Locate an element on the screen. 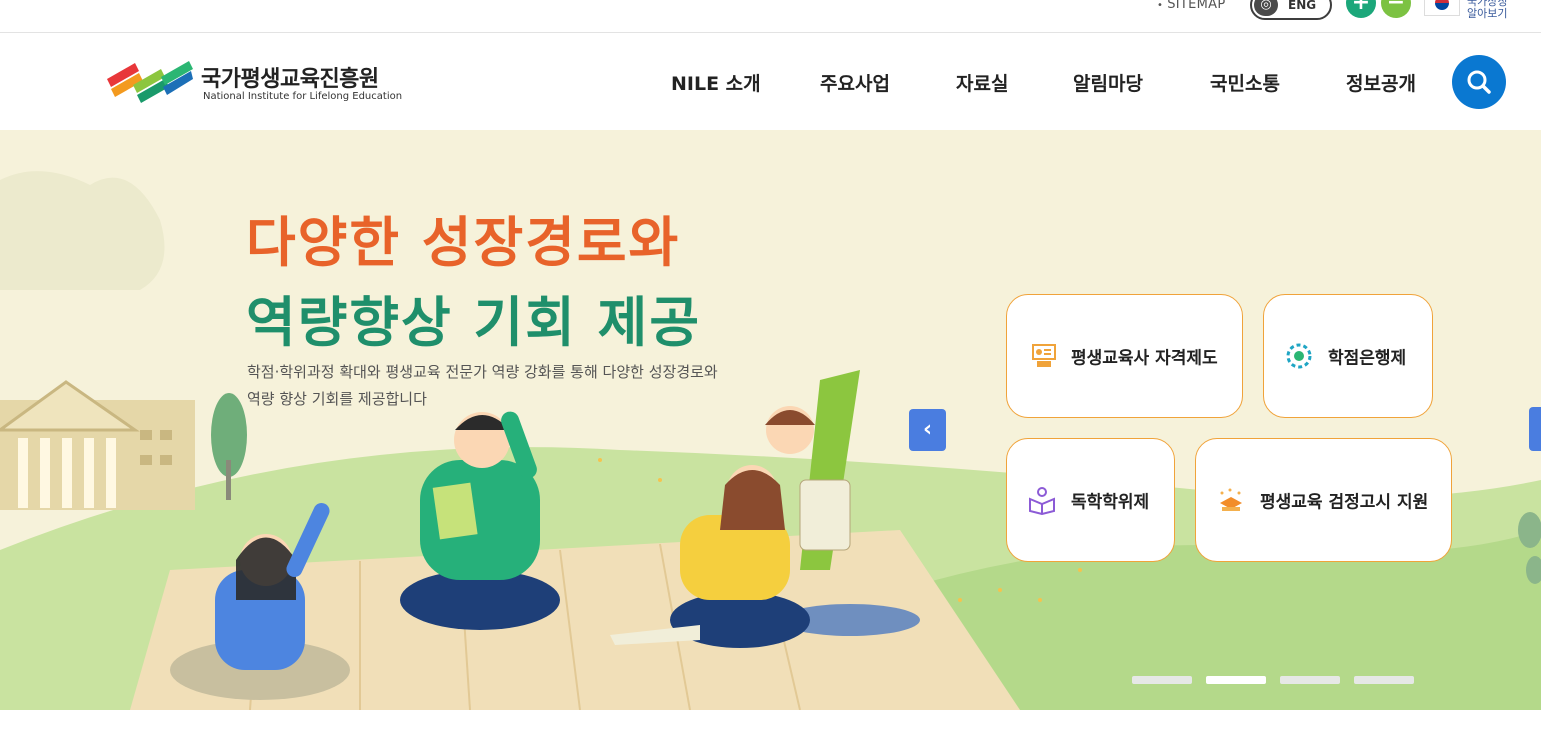 The height and width of the screenshot is (739, 1541). nav-item-library: 자료실 is located at coordinates (982, 82).